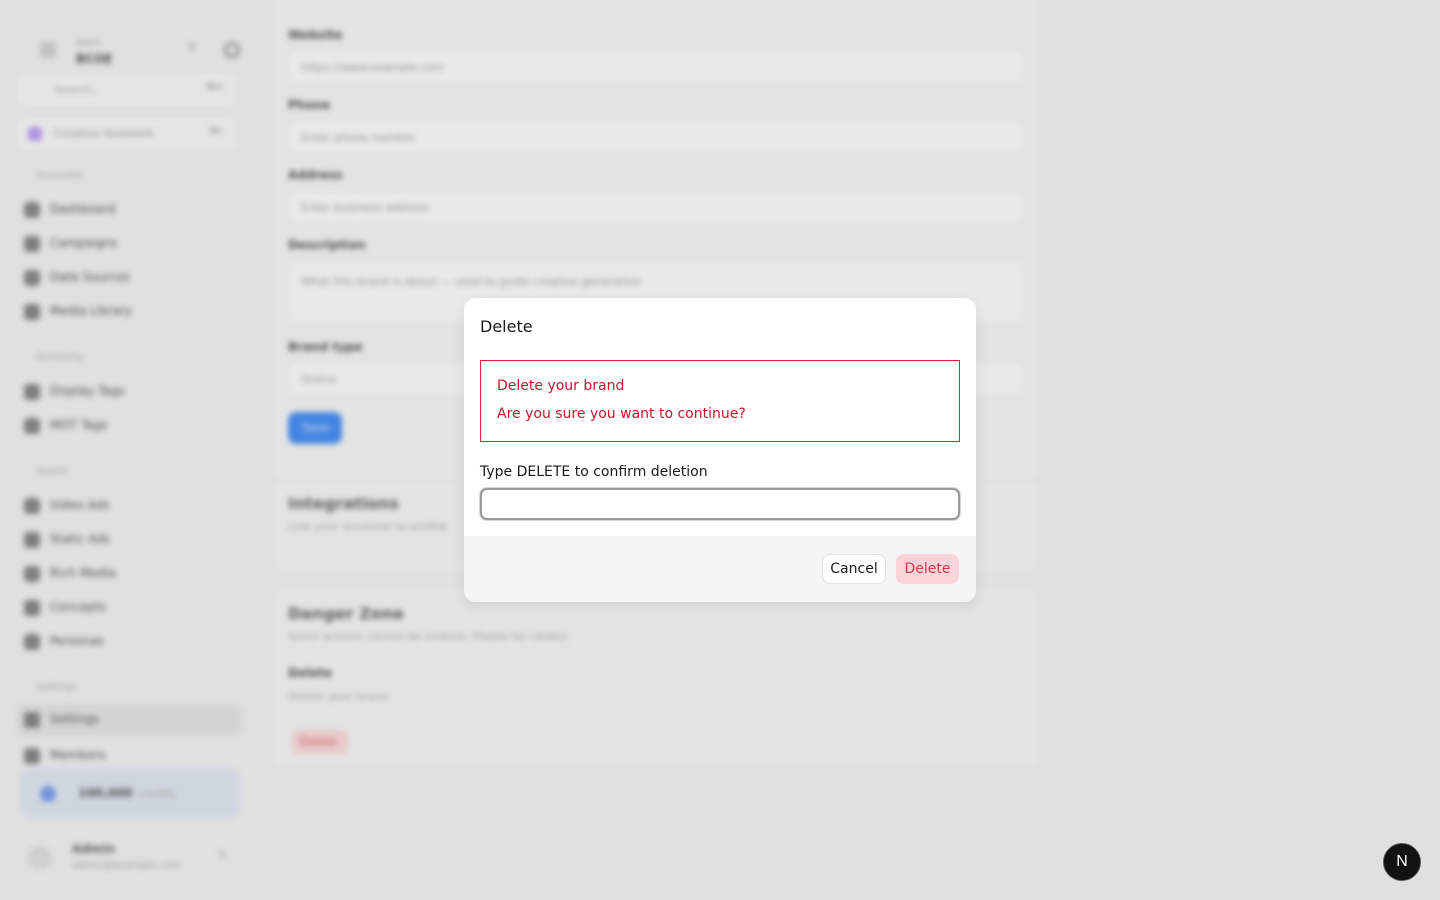 This screenshot has height=900, width=1440. I want to click on alert-message: Are you sure you want to continue?, so click(621, 414).